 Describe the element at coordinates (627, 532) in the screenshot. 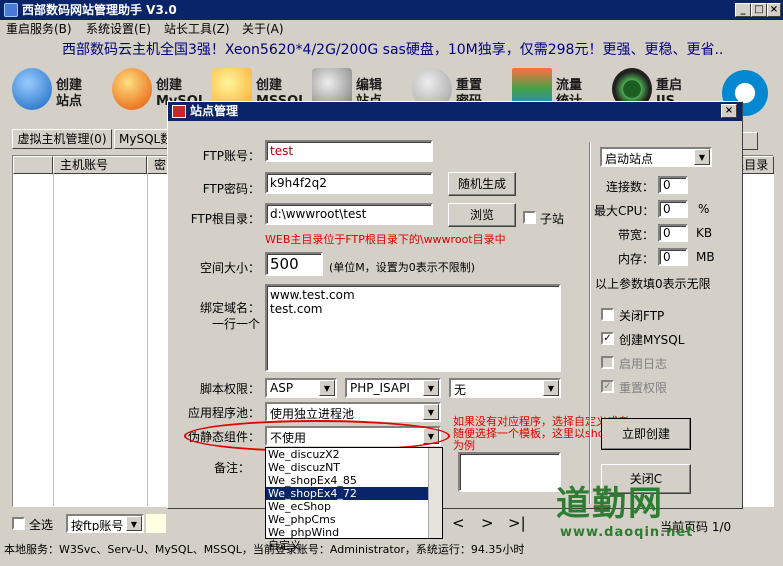

I see `watermark-url: www.daoqin.net` at that location.